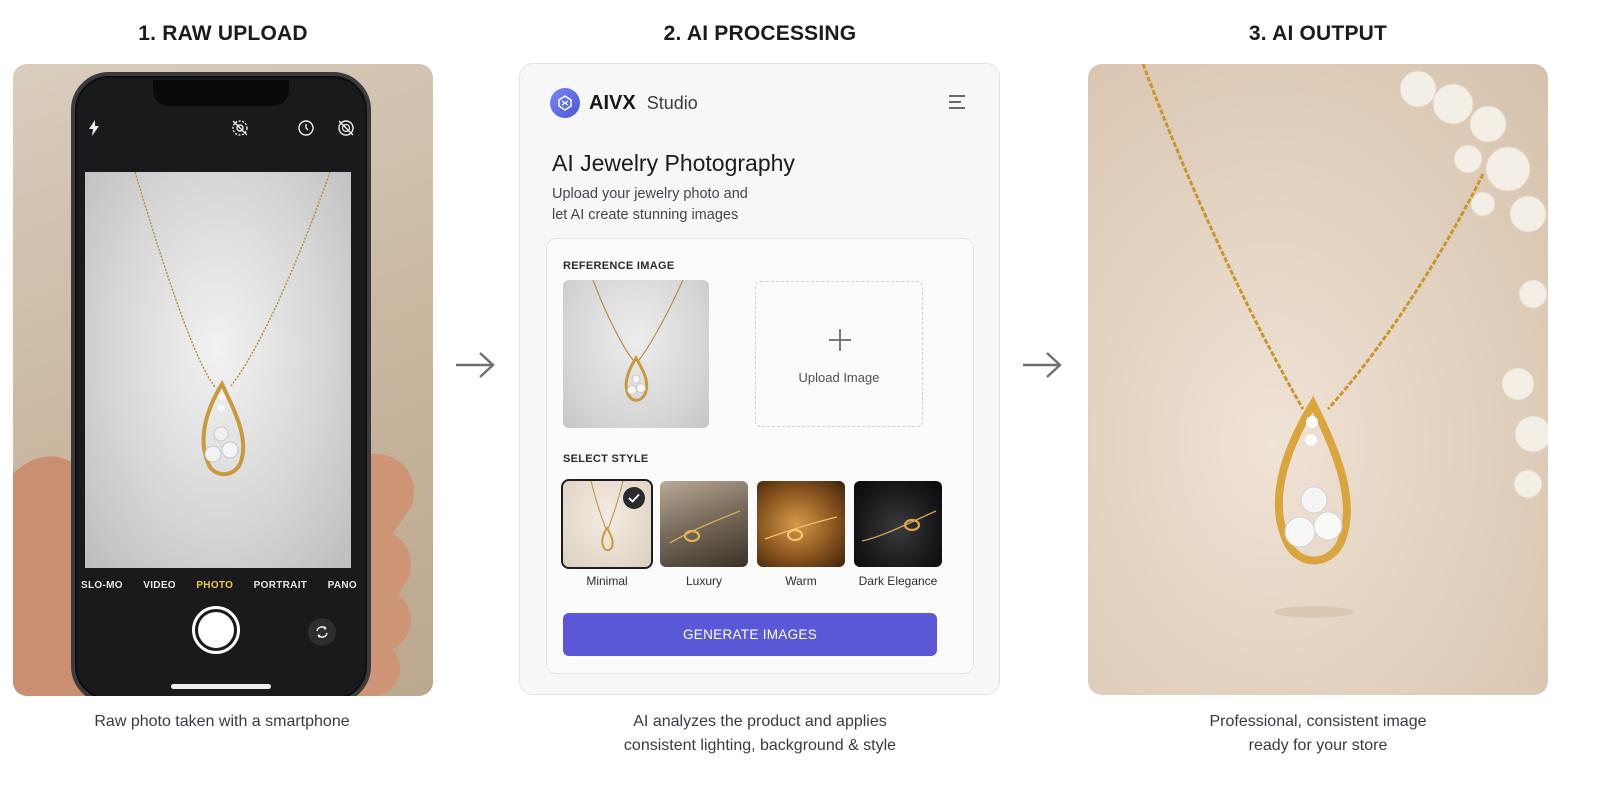  Describe the element at coordinates (220, 128) in the screenshot. I see `camera-top-bar` at that location.